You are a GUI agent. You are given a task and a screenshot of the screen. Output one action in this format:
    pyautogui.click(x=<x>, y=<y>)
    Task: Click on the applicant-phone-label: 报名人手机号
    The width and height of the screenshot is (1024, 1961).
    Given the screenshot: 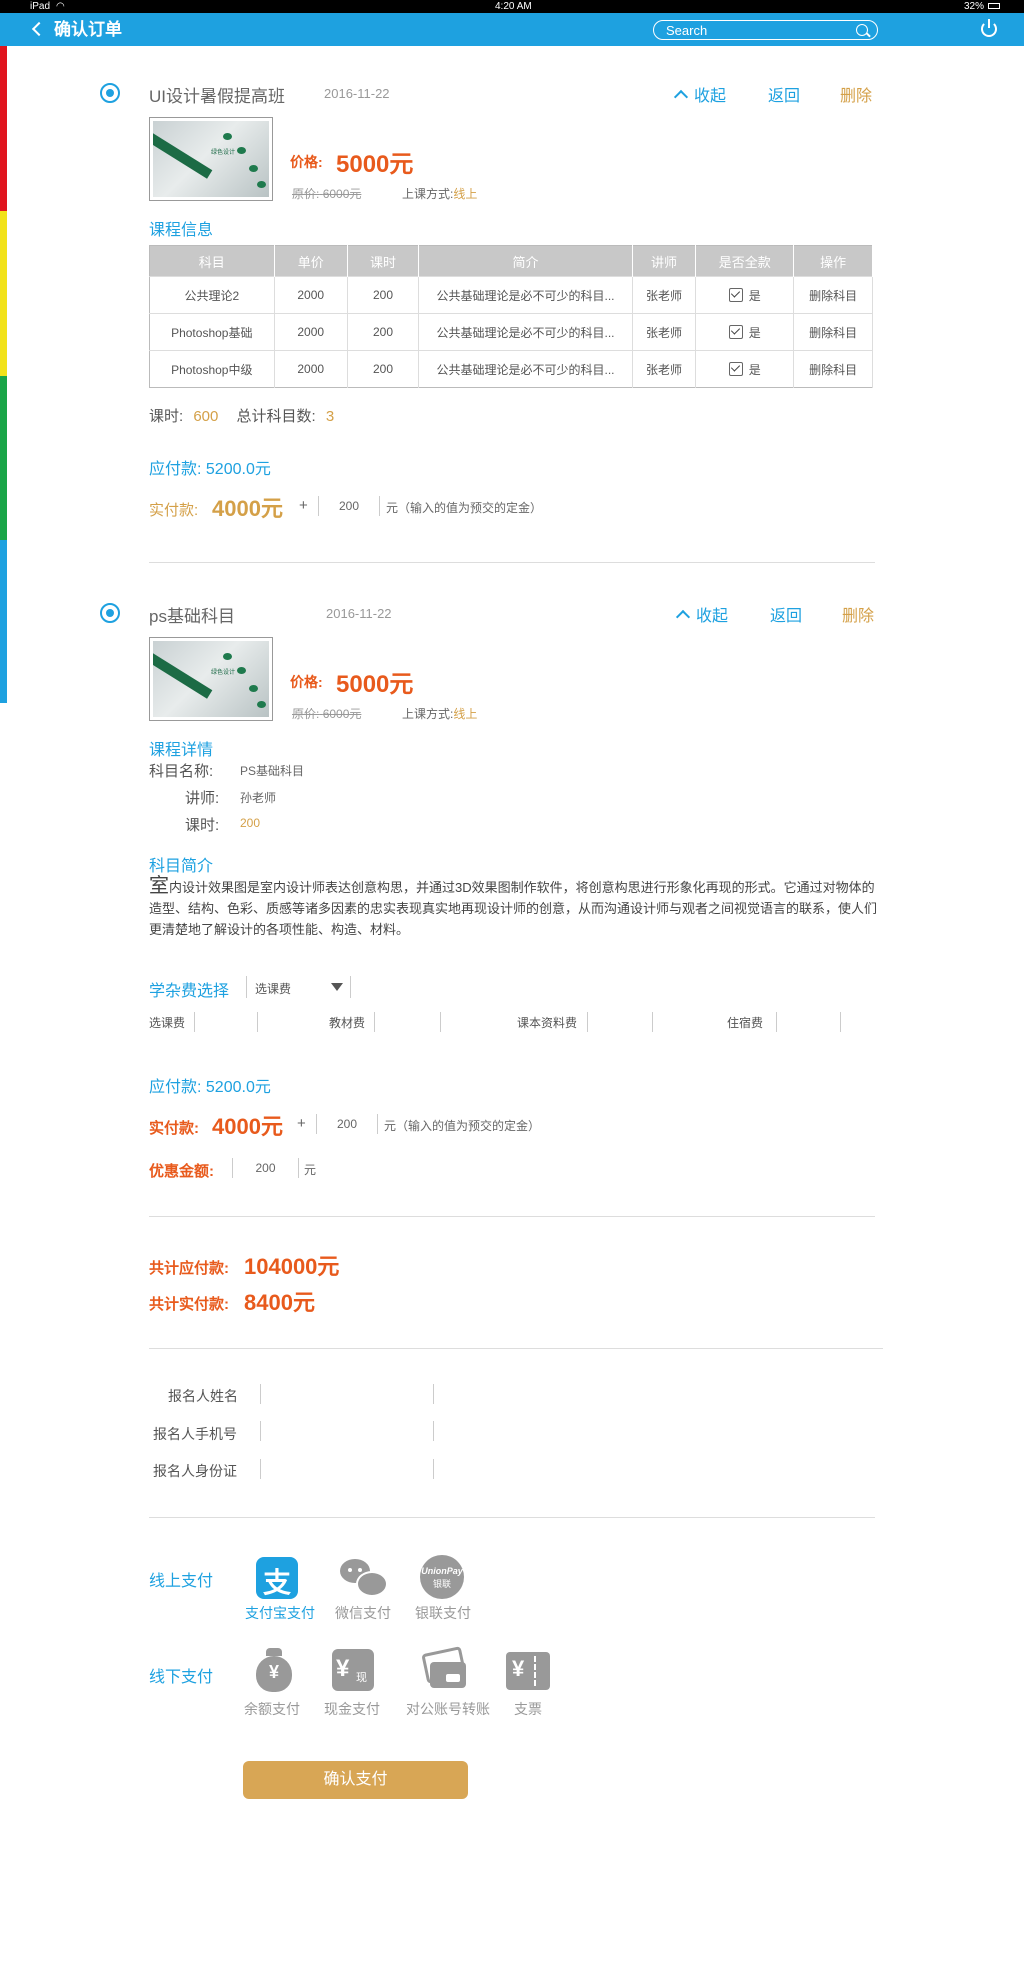 What is the action you would take?
    pyautogui.click(x=195, y=1434)
    